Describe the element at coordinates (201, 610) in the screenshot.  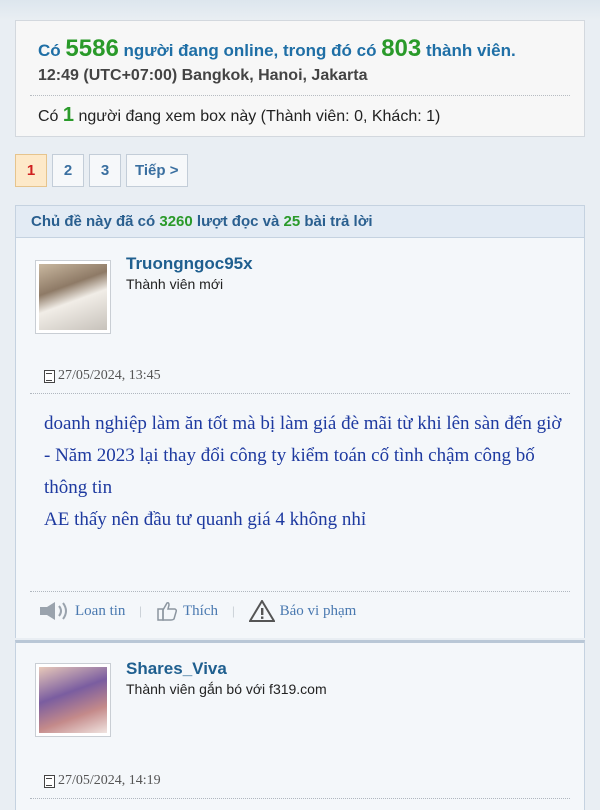
I see `like-label: Thích` at that location.